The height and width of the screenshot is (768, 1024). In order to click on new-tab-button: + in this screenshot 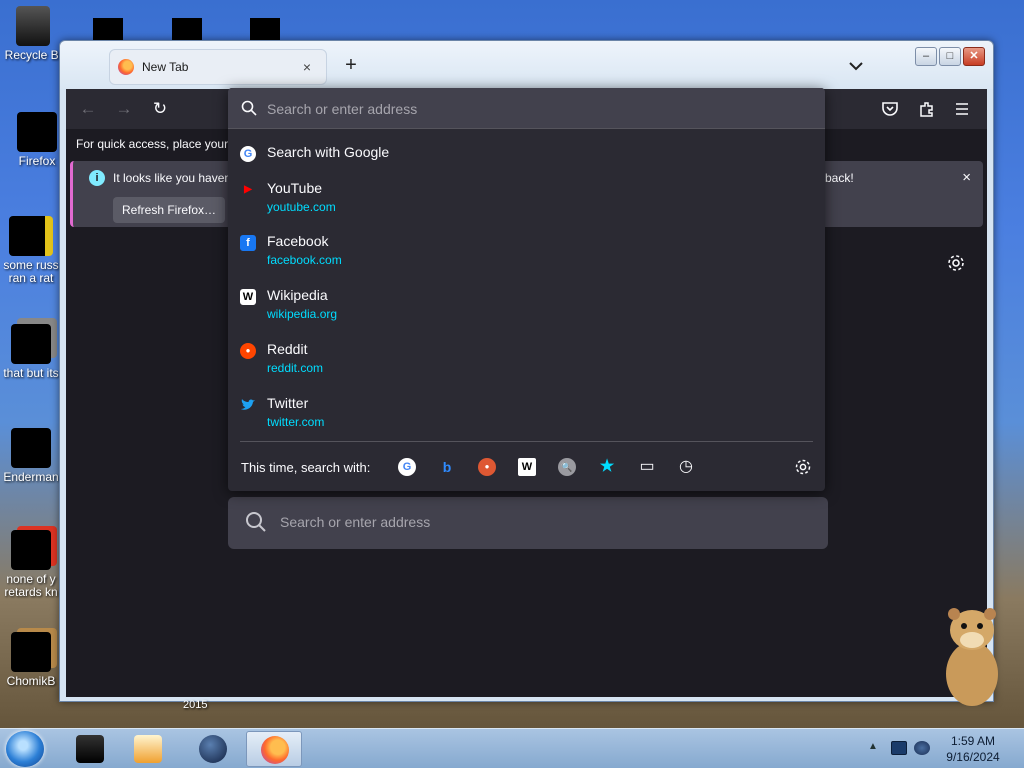, I will do `click(351, 66)`.